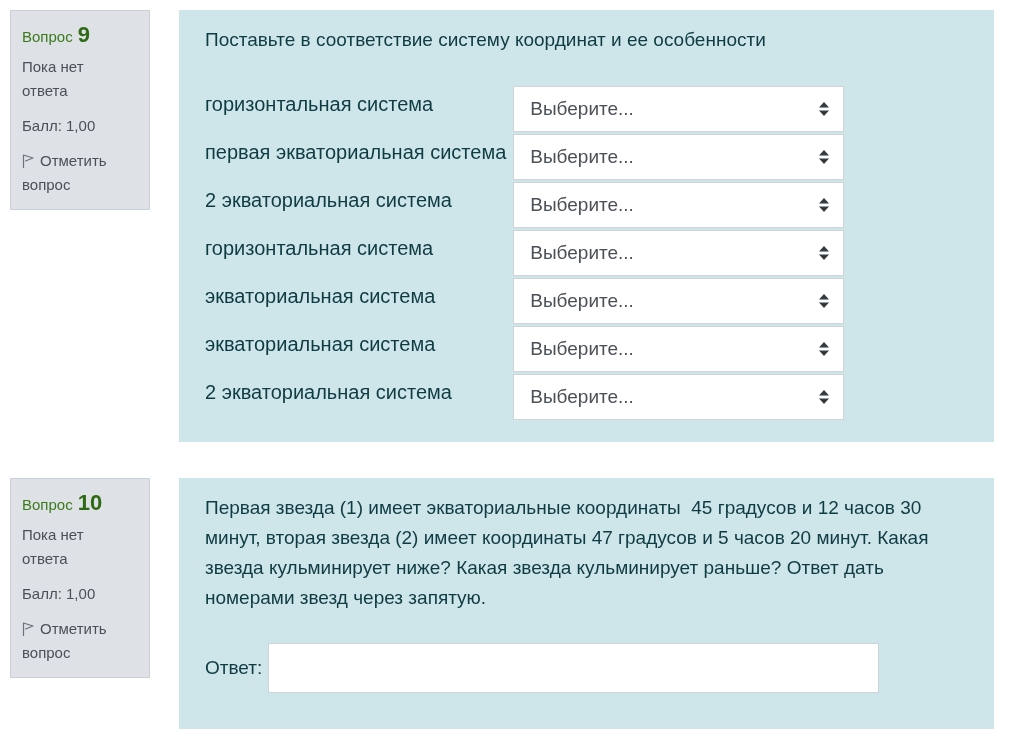 Image resolution: width=1015 pixels, height=753 pixels. Describe the element at coordinates (356, 152) in the screenshot. I see `match-item-label: первая экваториальная система` at that location.